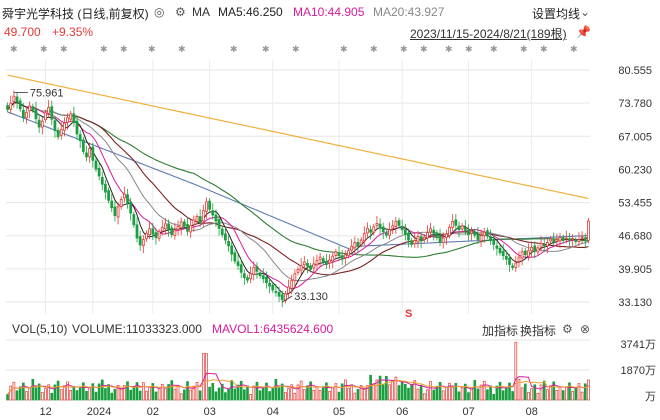  Describe the element at coordinates (538, 330) in the screenshot. I see `switch-indicator-button: 换指标` at that location.